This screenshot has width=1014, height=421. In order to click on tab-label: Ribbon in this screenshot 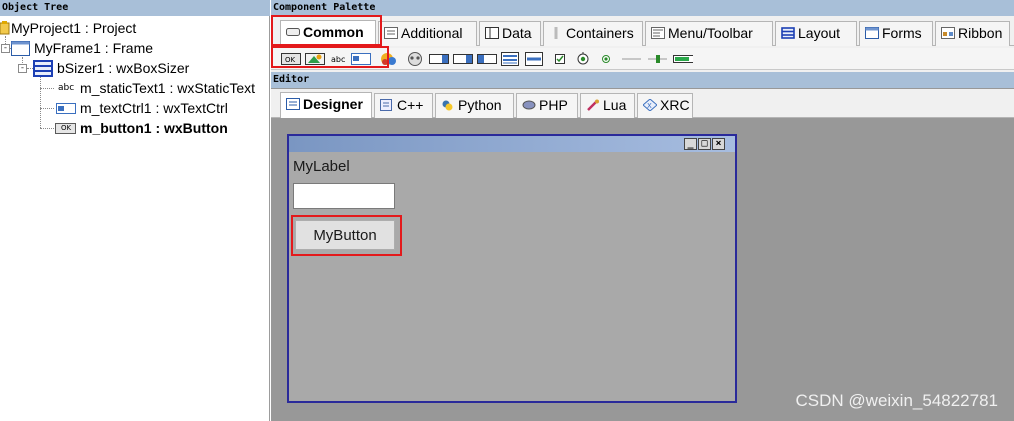, I will do `click(980, 33)`.